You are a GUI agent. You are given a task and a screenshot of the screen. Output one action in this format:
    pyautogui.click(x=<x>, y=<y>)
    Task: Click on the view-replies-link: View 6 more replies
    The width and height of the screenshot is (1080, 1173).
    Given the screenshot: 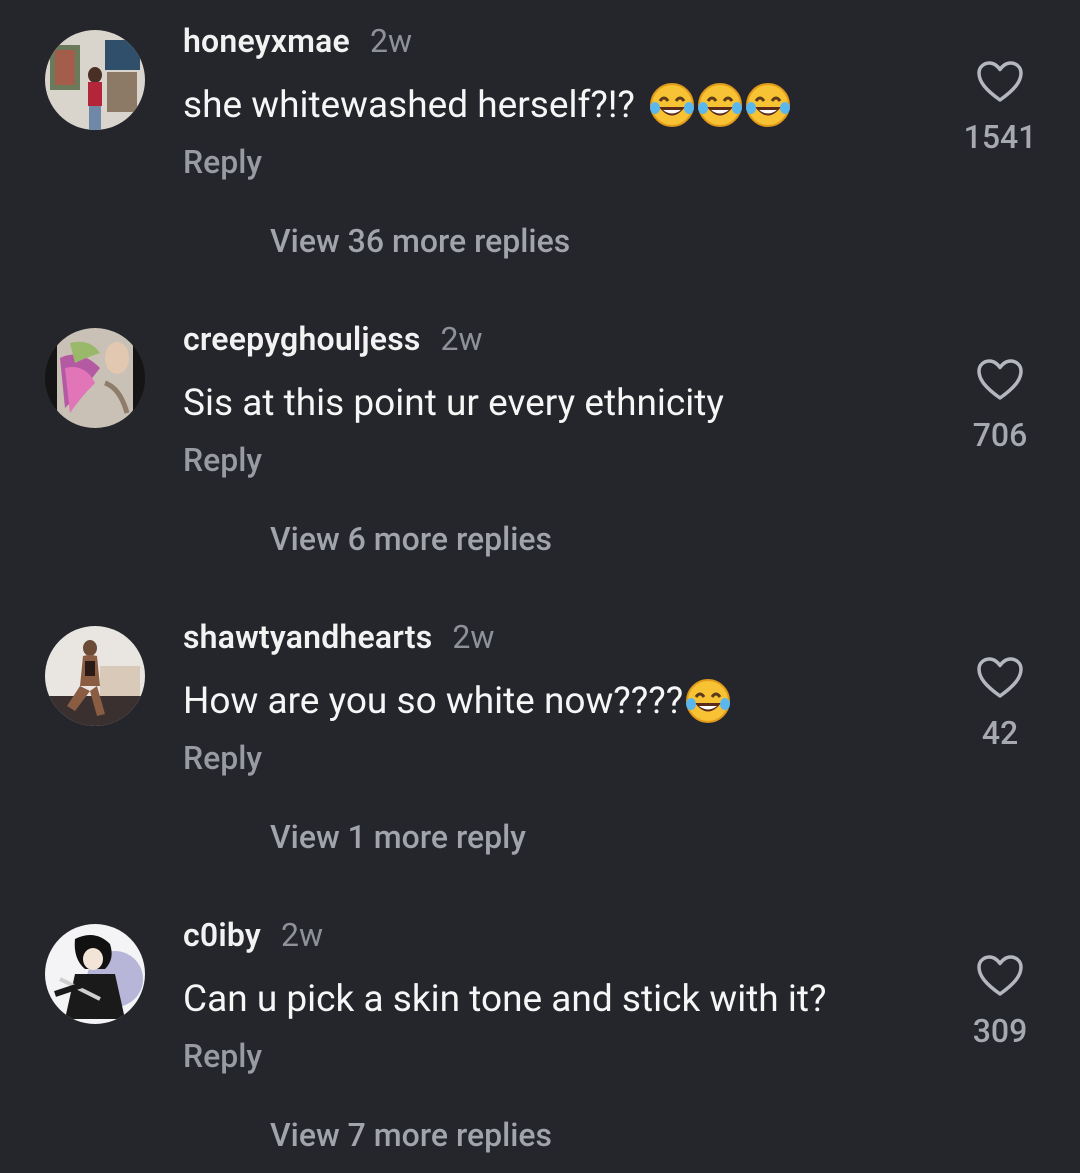 What is the action you would take?
    pyautogui.click(x=411, y=539)
    